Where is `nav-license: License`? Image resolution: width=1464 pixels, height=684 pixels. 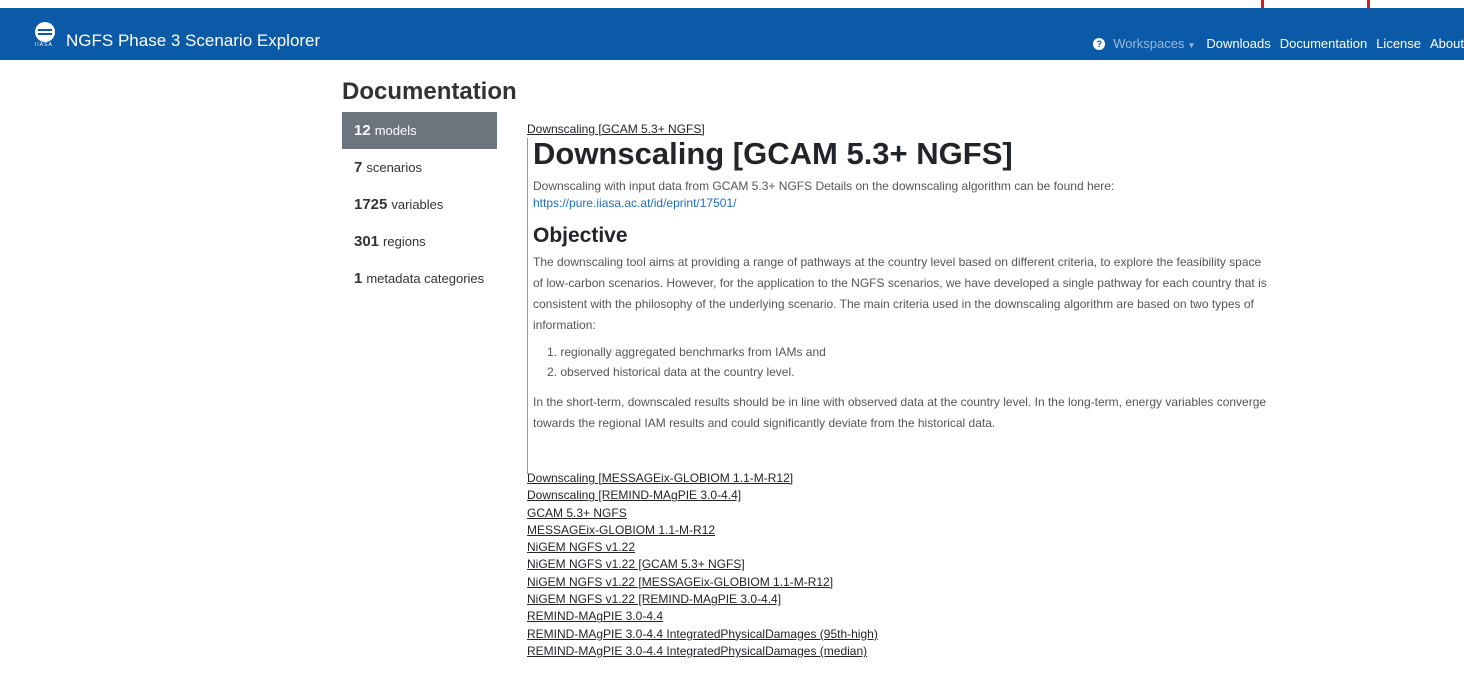
nav-license: License is located at coordinates (1398, 43).